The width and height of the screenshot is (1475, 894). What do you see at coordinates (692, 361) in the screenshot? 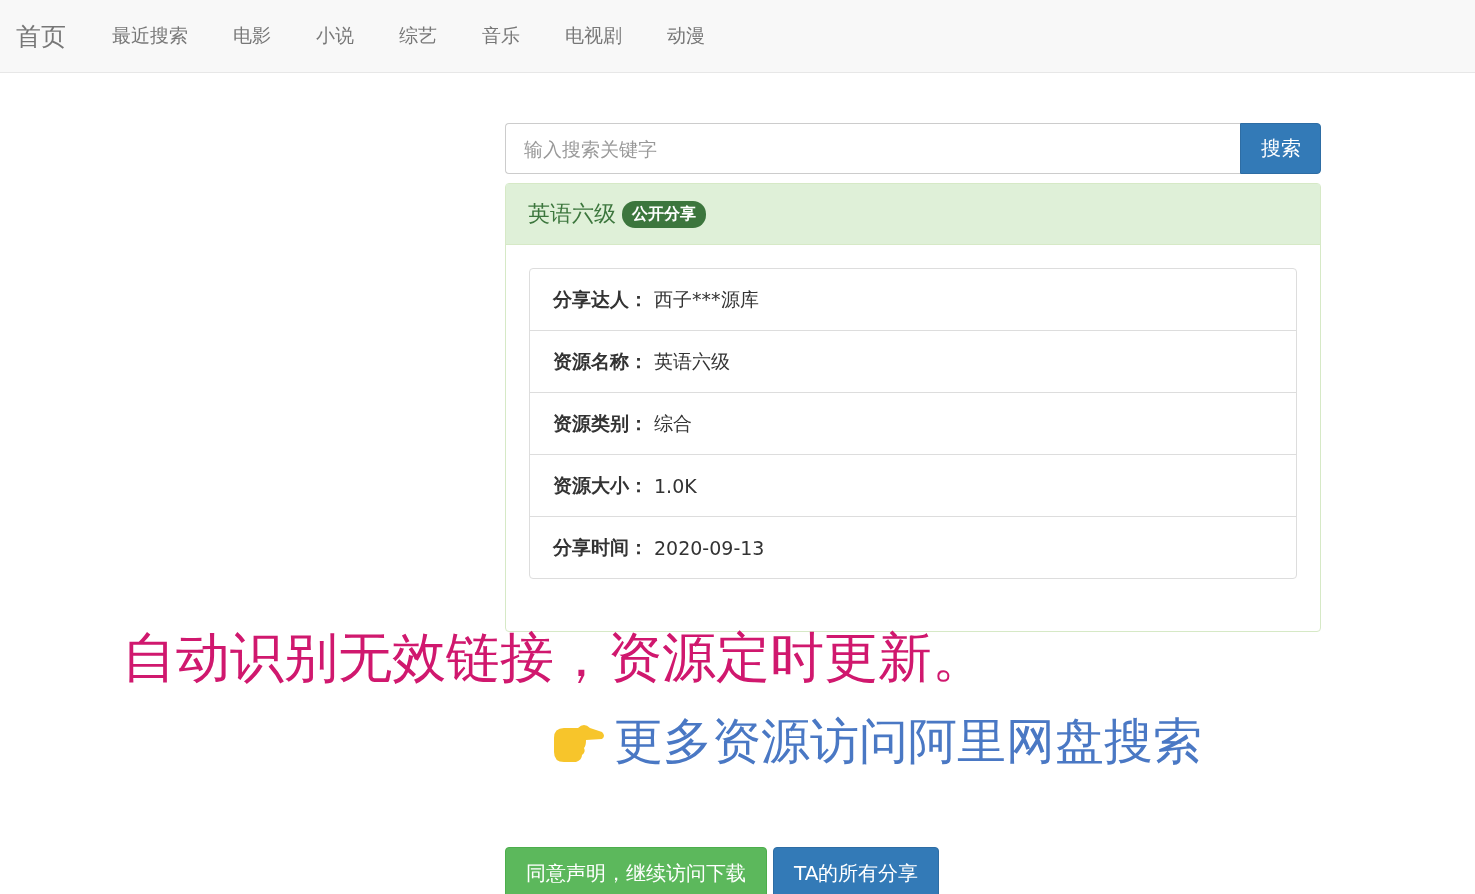
I see `info-value: 英语六级` at bounding box center [692, 361].